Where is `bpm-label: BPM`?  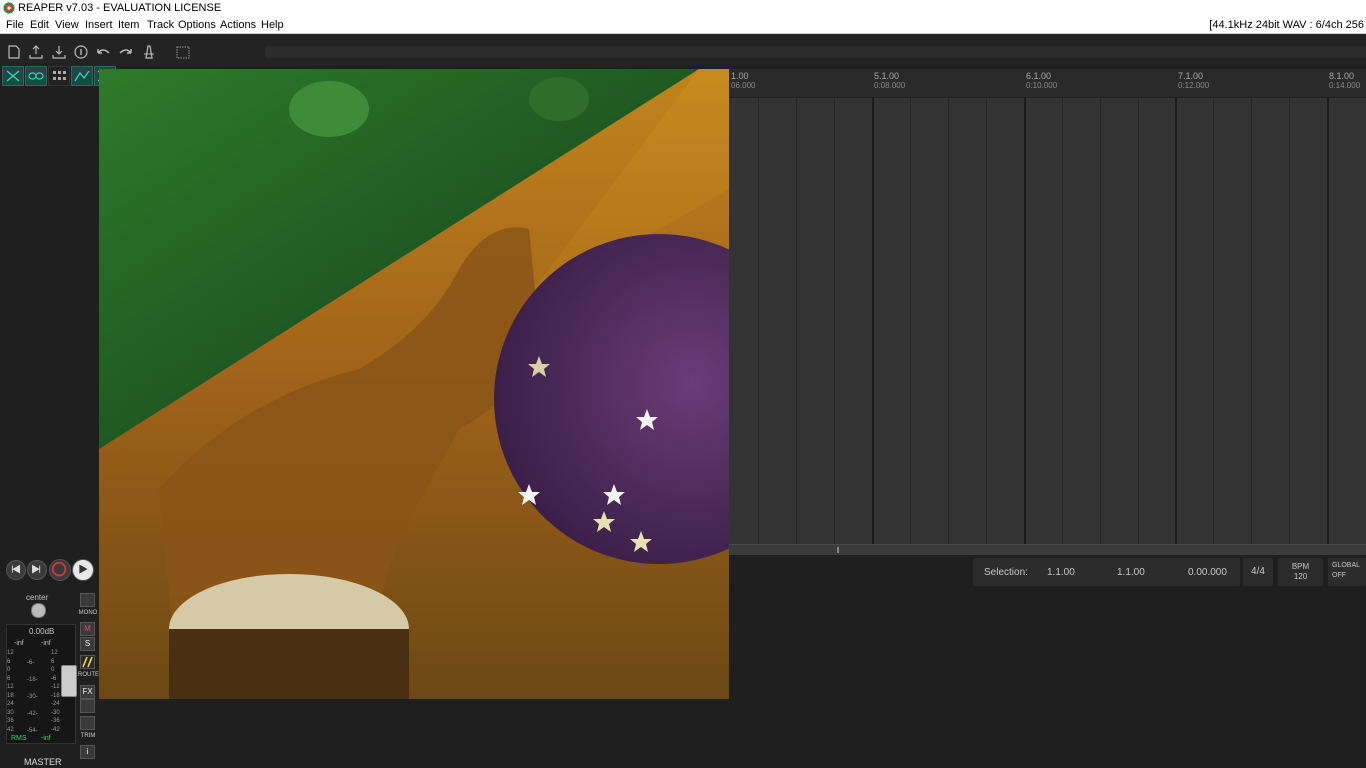 bpm-label: BPM is located at coordinates (1300, 566).